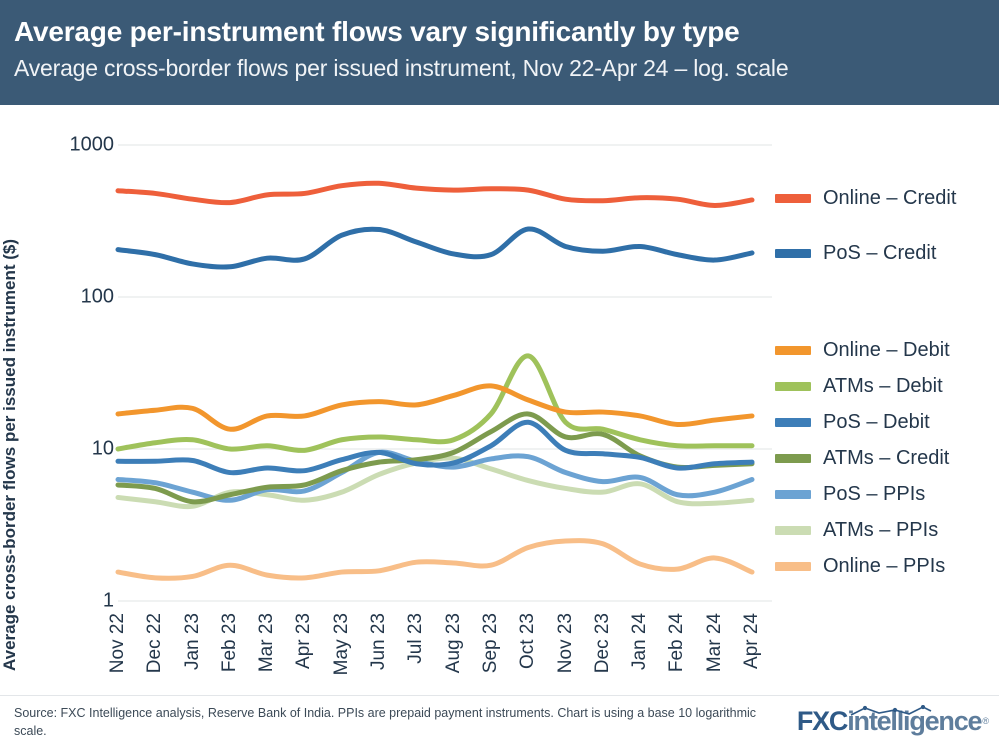 This screenshot has height=749, width=999. Describe the element at coordinates (793, 386) in the screenshot. I see `legend-swatch-atms-debit` at that location.